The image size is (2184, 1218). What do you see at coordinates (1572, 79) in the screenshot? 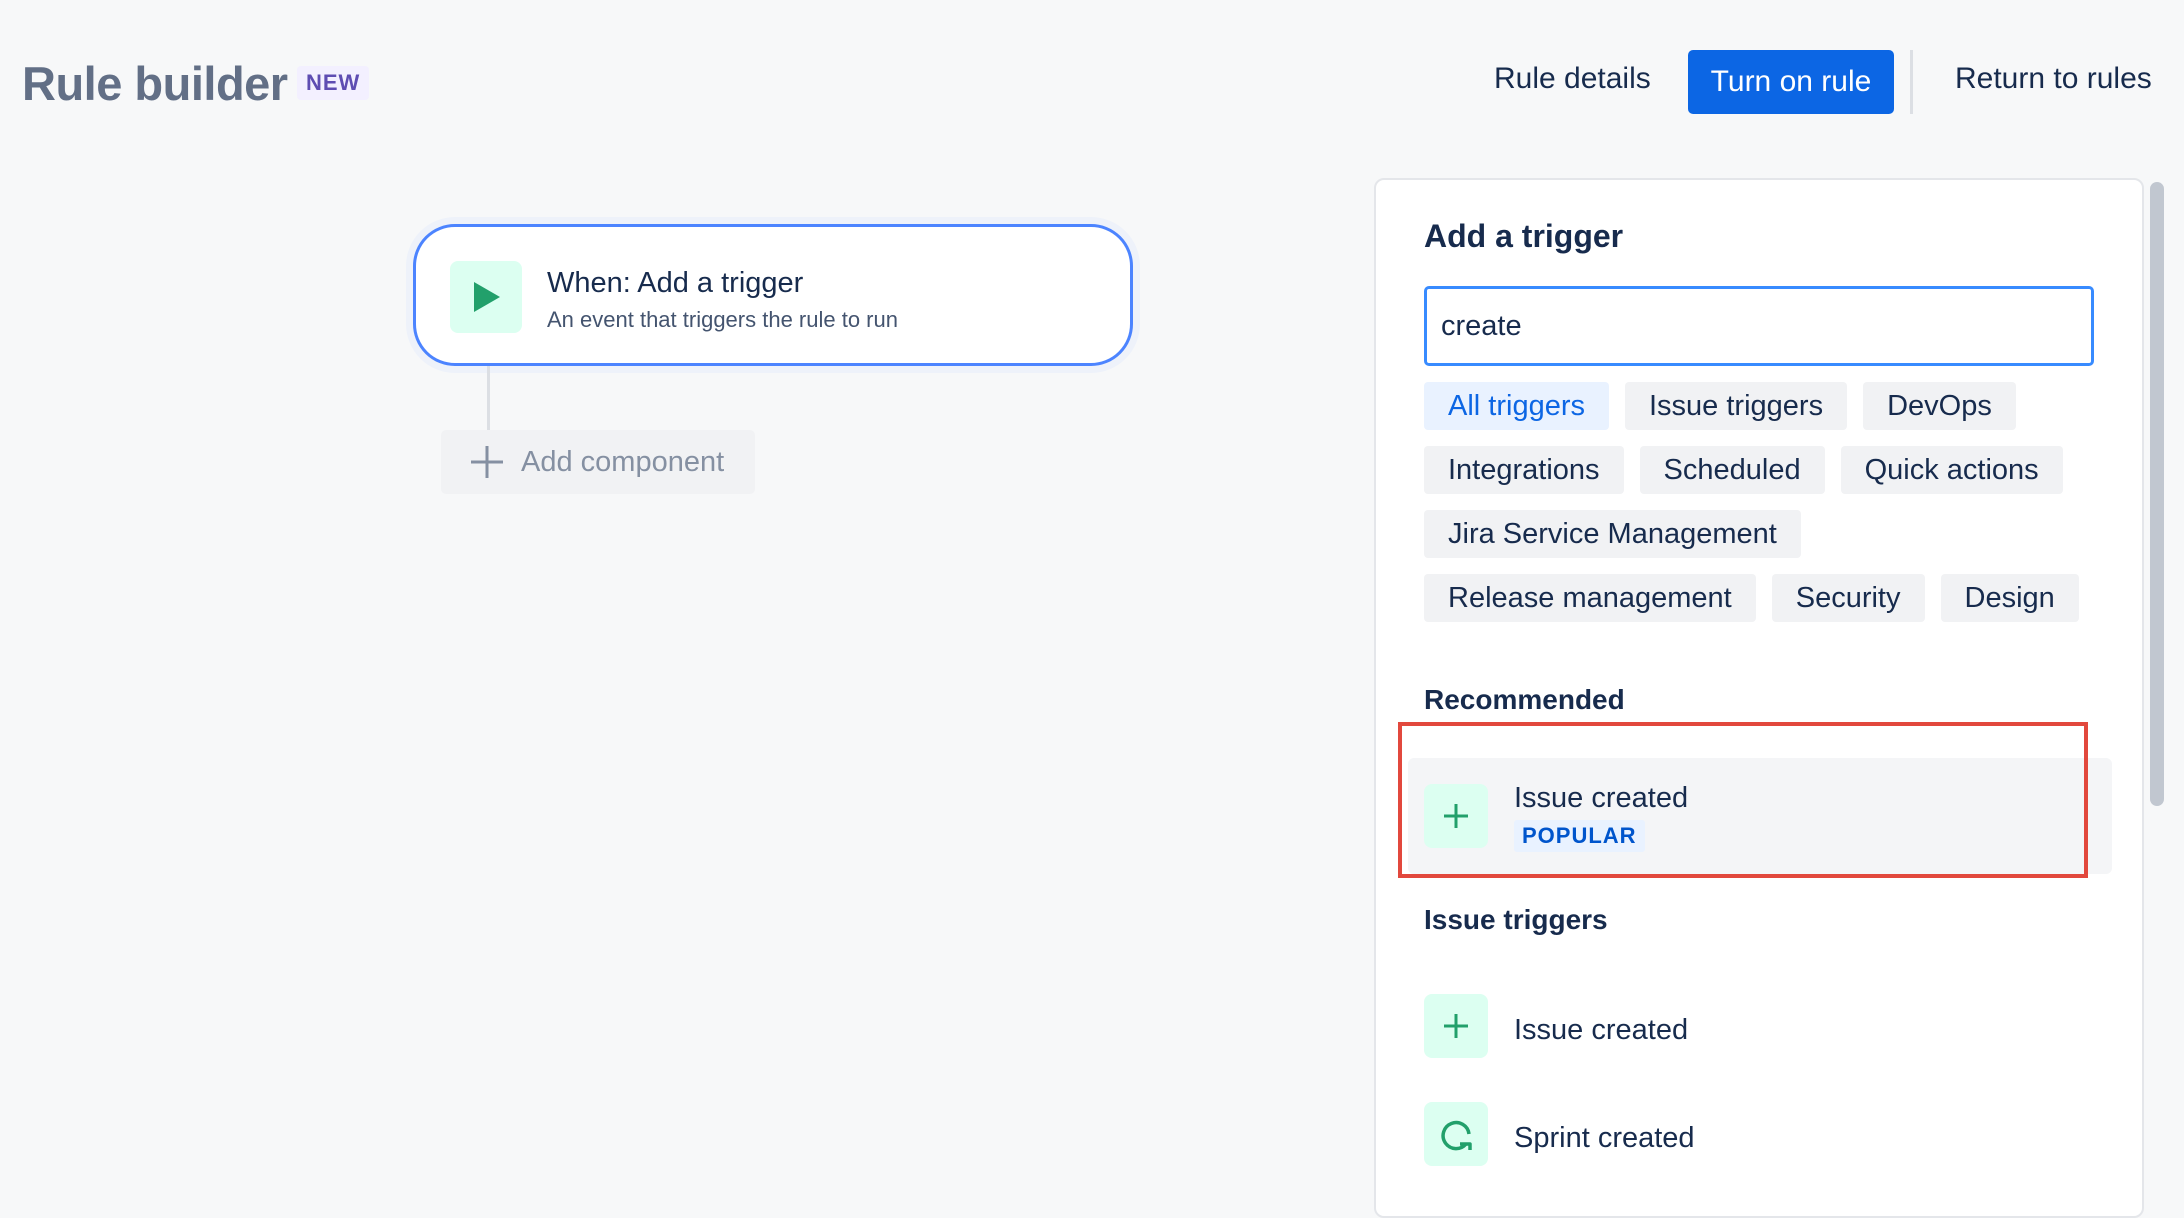
I see `rule-details-link: Rule details` at bounding box center [1572, 79].